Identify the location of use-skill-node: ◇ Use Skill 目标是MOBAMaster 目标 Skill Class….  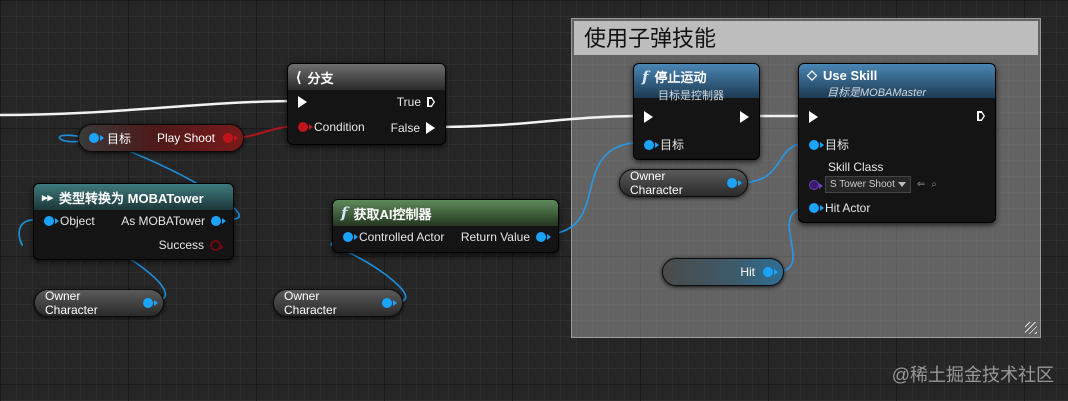
(897, 143).